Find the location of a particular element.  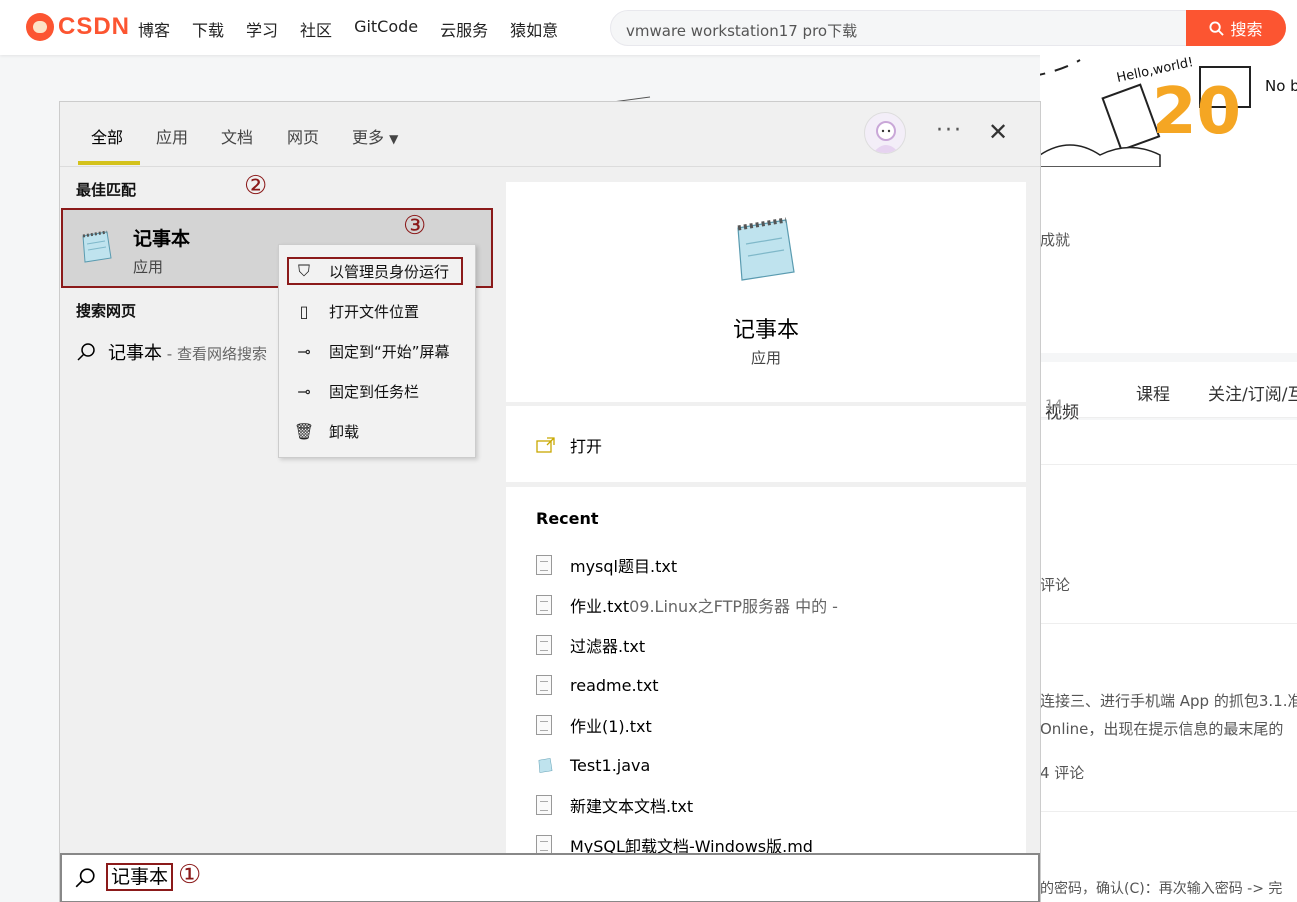

best-match-heading: 最佳匹配 is located at coordinates (106, 190).